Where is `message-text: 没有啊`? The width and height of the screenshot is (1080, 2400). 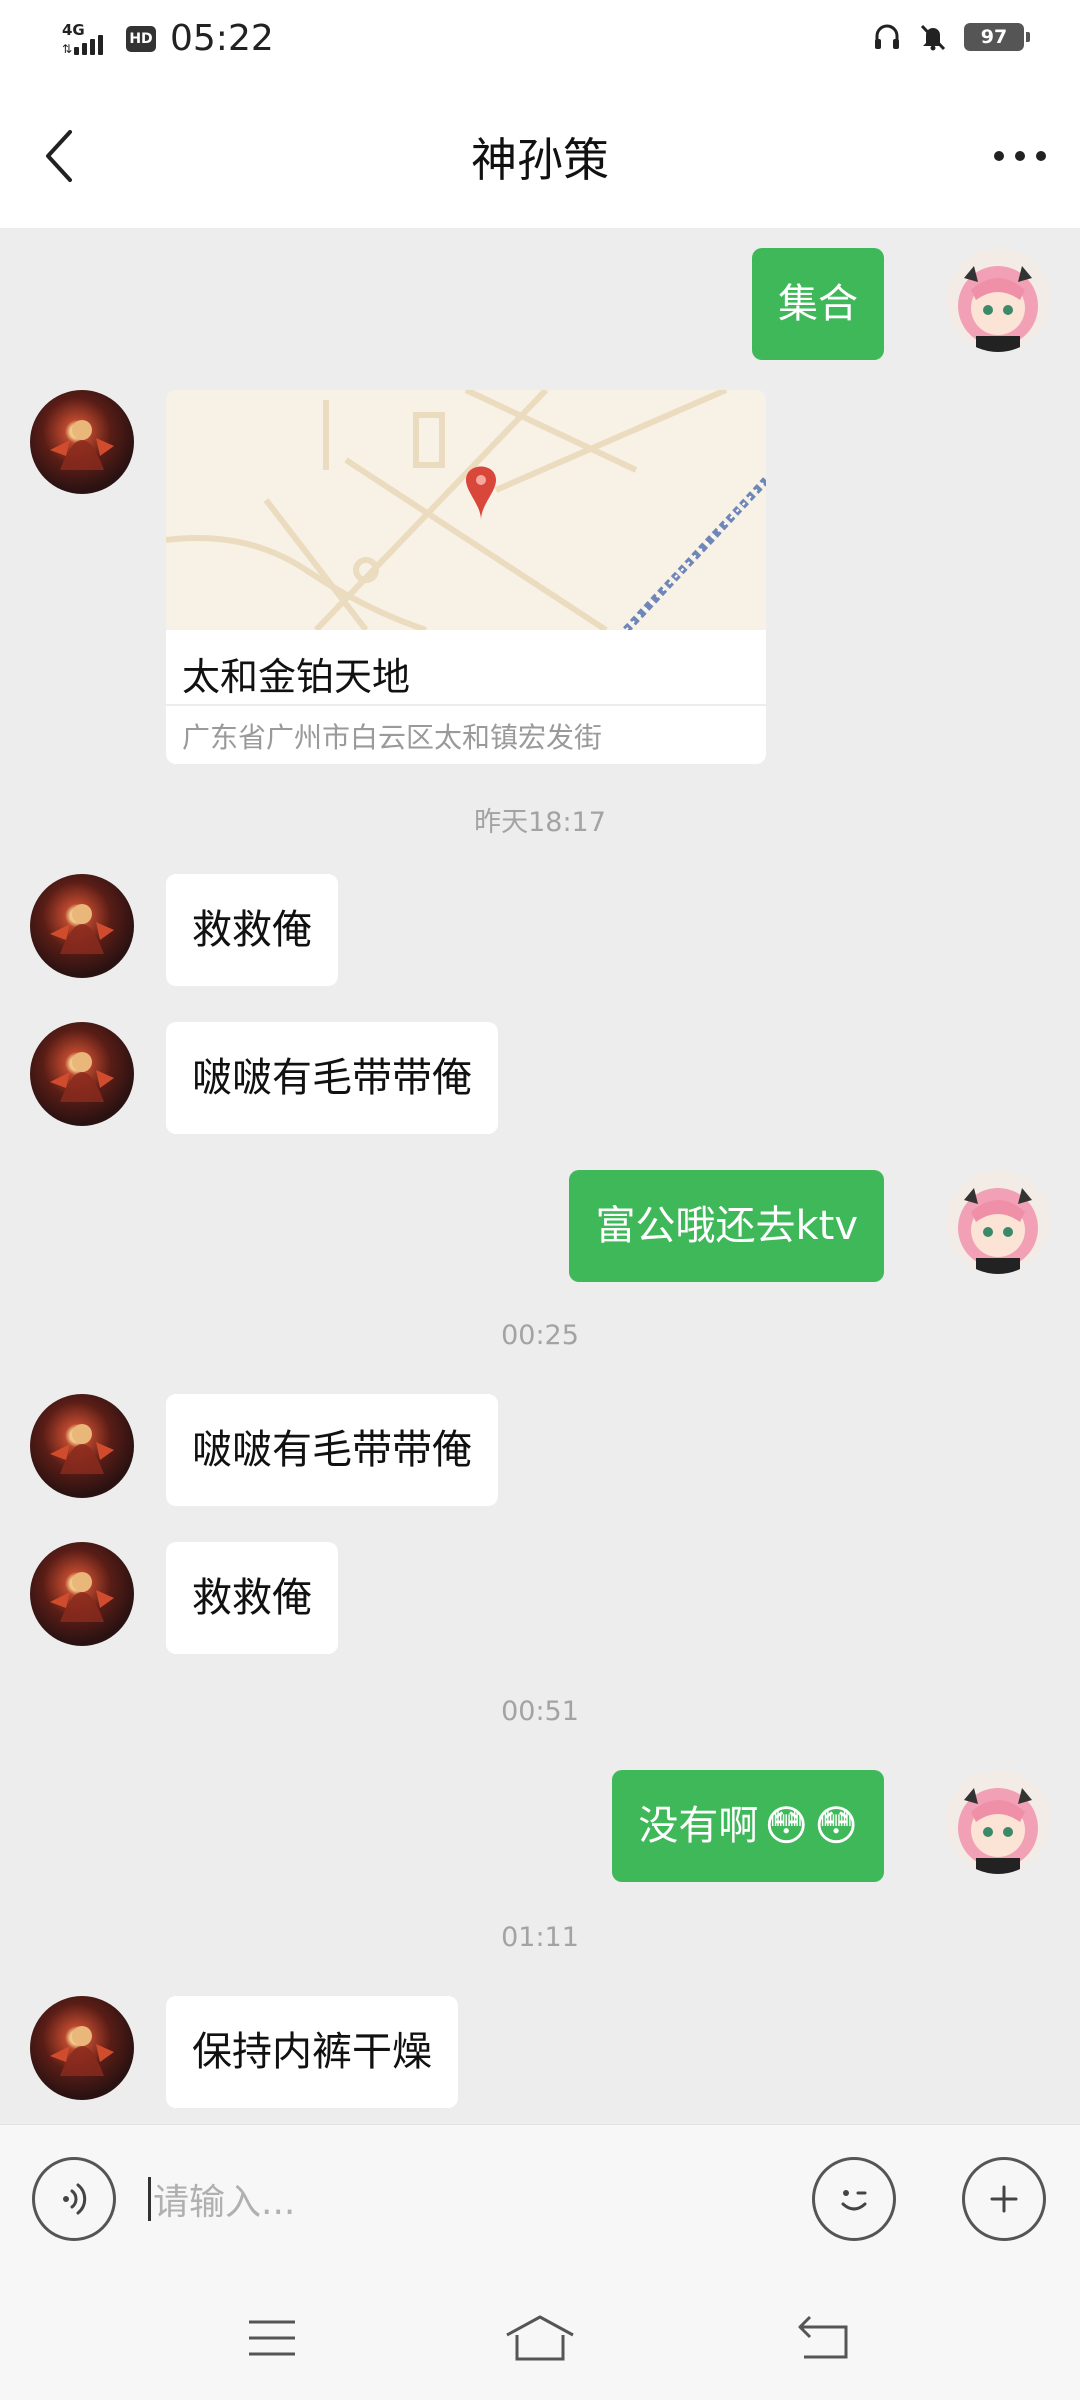
message-text: 没有啊 is located at coordinates (698, 1826).